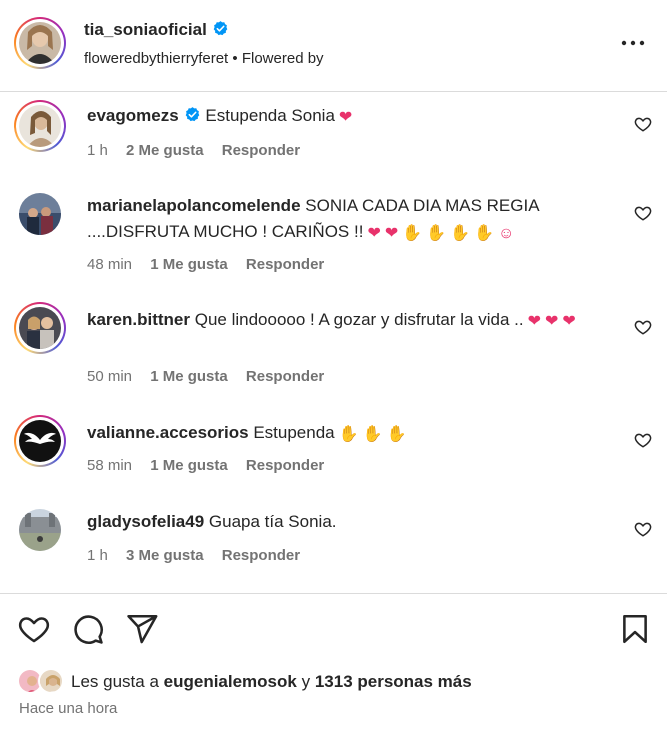  Describe the element at coordinates (230, 681) in the screenshot. I see `likes-user-link: eugenialemosok` at that location.